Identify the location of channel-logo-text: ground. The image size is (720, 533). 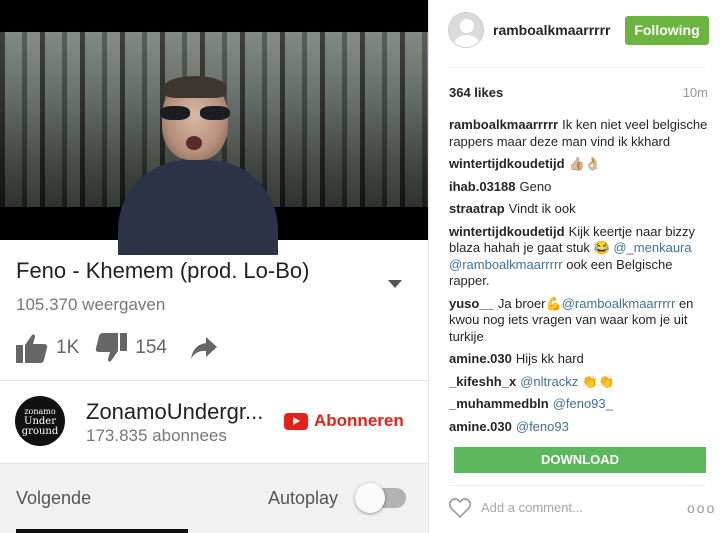
(40, 431).